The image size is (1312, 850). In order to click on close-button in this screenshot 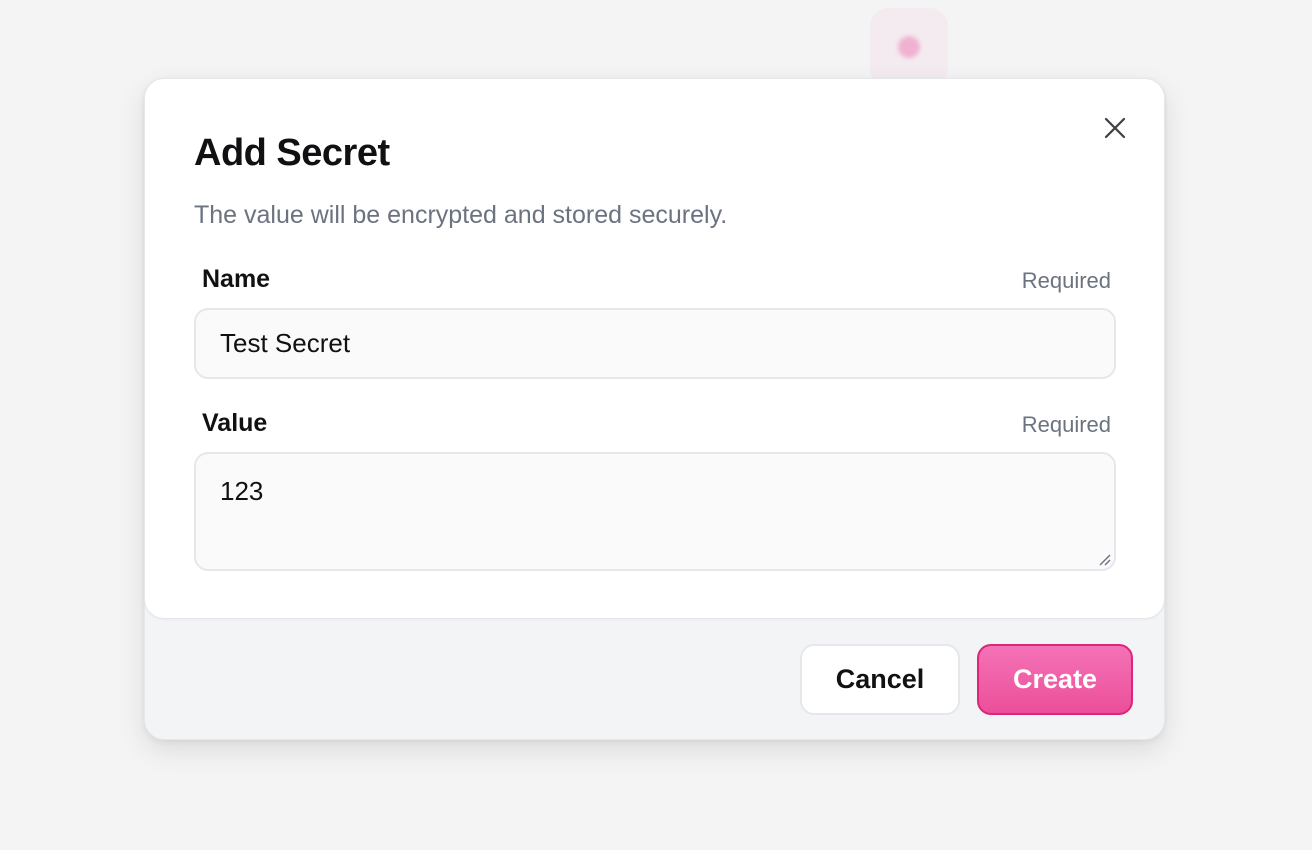, I will do `click(1115, 128)`.